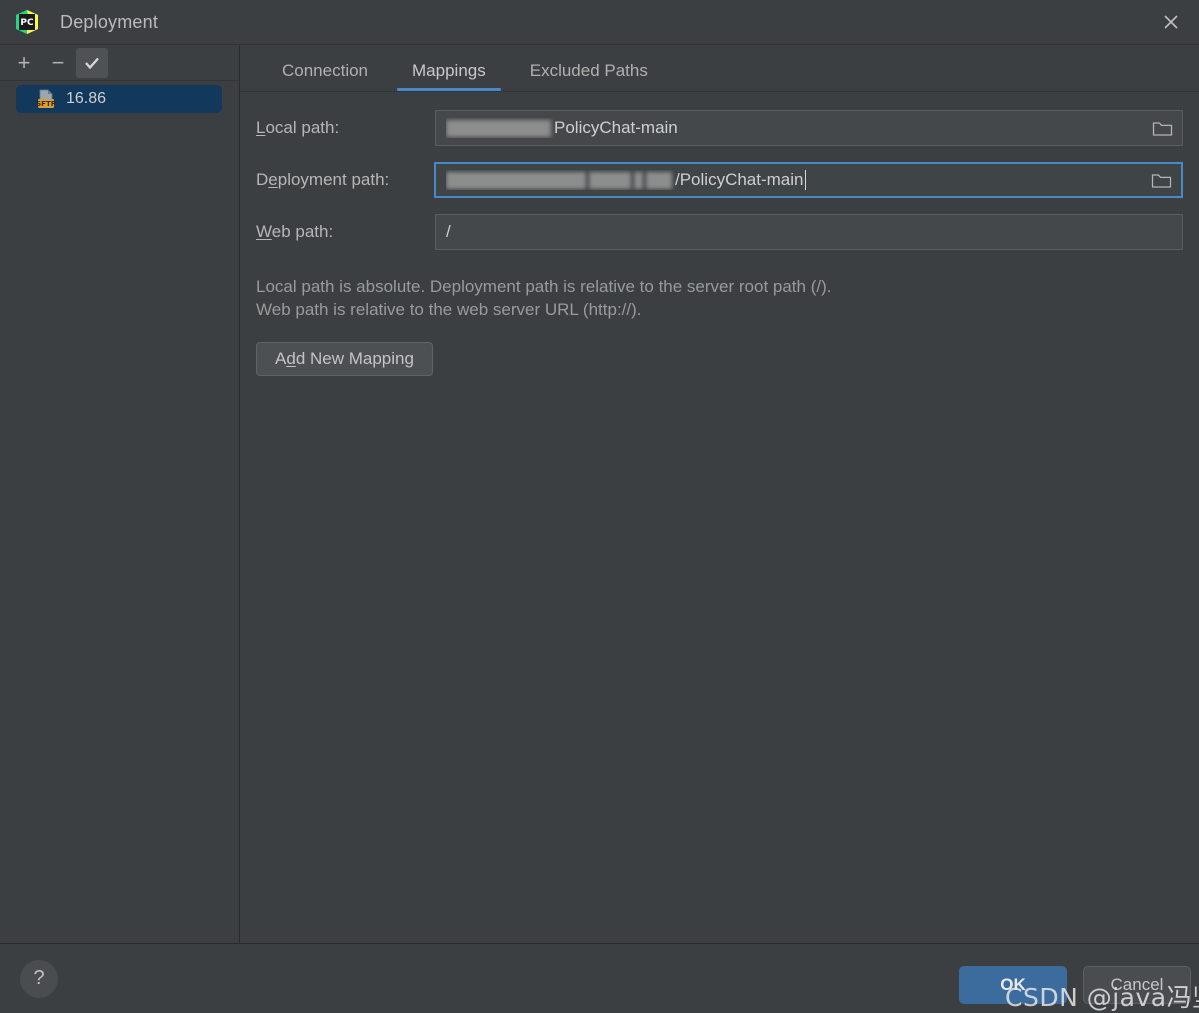 The height and width of the screenshot is (1013, 1199). Describe the element at coordinates (809, 232) in the screenshot. I see `web-path-input: /` at that location.